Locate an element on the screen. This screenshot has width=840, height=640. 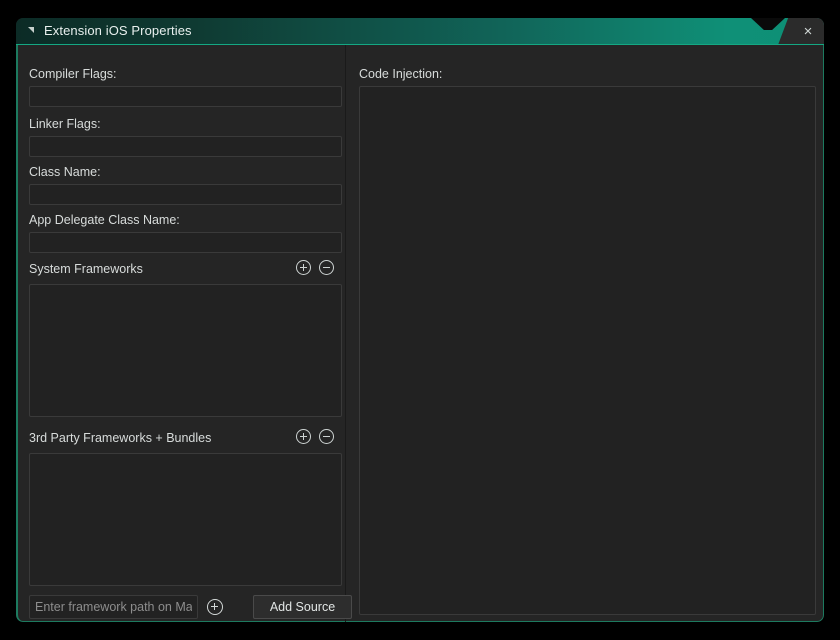
framework-path-input is located at coordinates (113, 607).